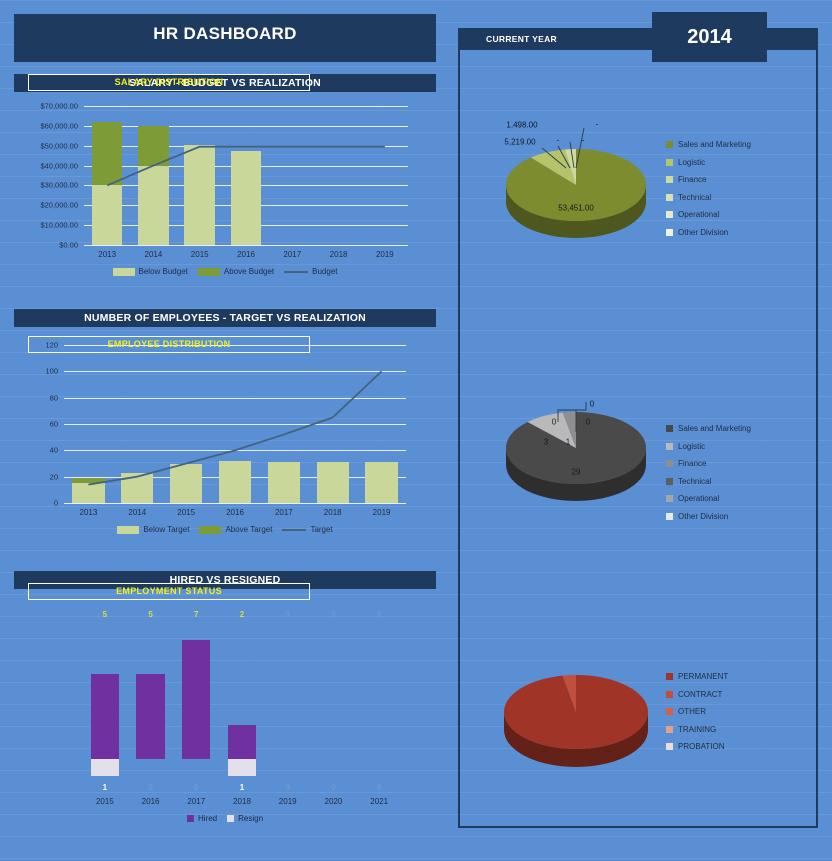 Image resolution: width=832 pixels, height=861 pixels. What do you see at coordinates (242, 787) in the screenshot?
I see `resign-value-label: 1` at bounding box center [242, 787].